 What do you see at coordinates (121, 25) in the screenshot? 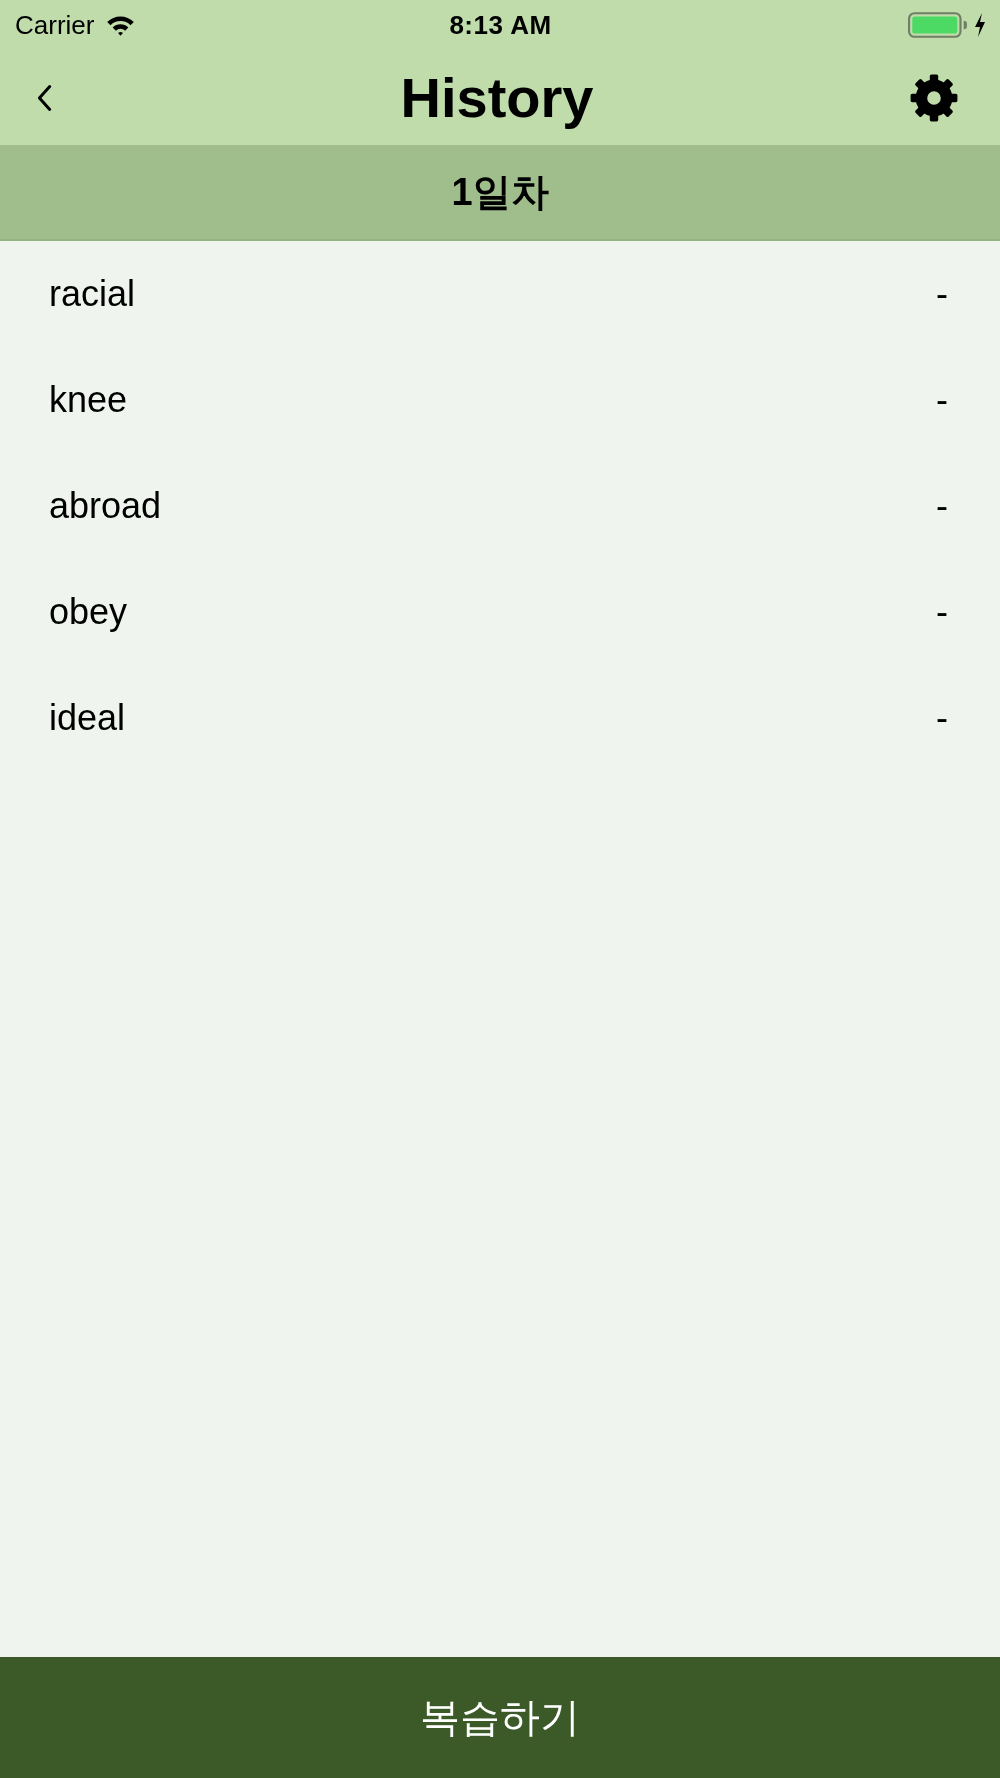
I see `wifi-icon` at bounding box center [121, 25].